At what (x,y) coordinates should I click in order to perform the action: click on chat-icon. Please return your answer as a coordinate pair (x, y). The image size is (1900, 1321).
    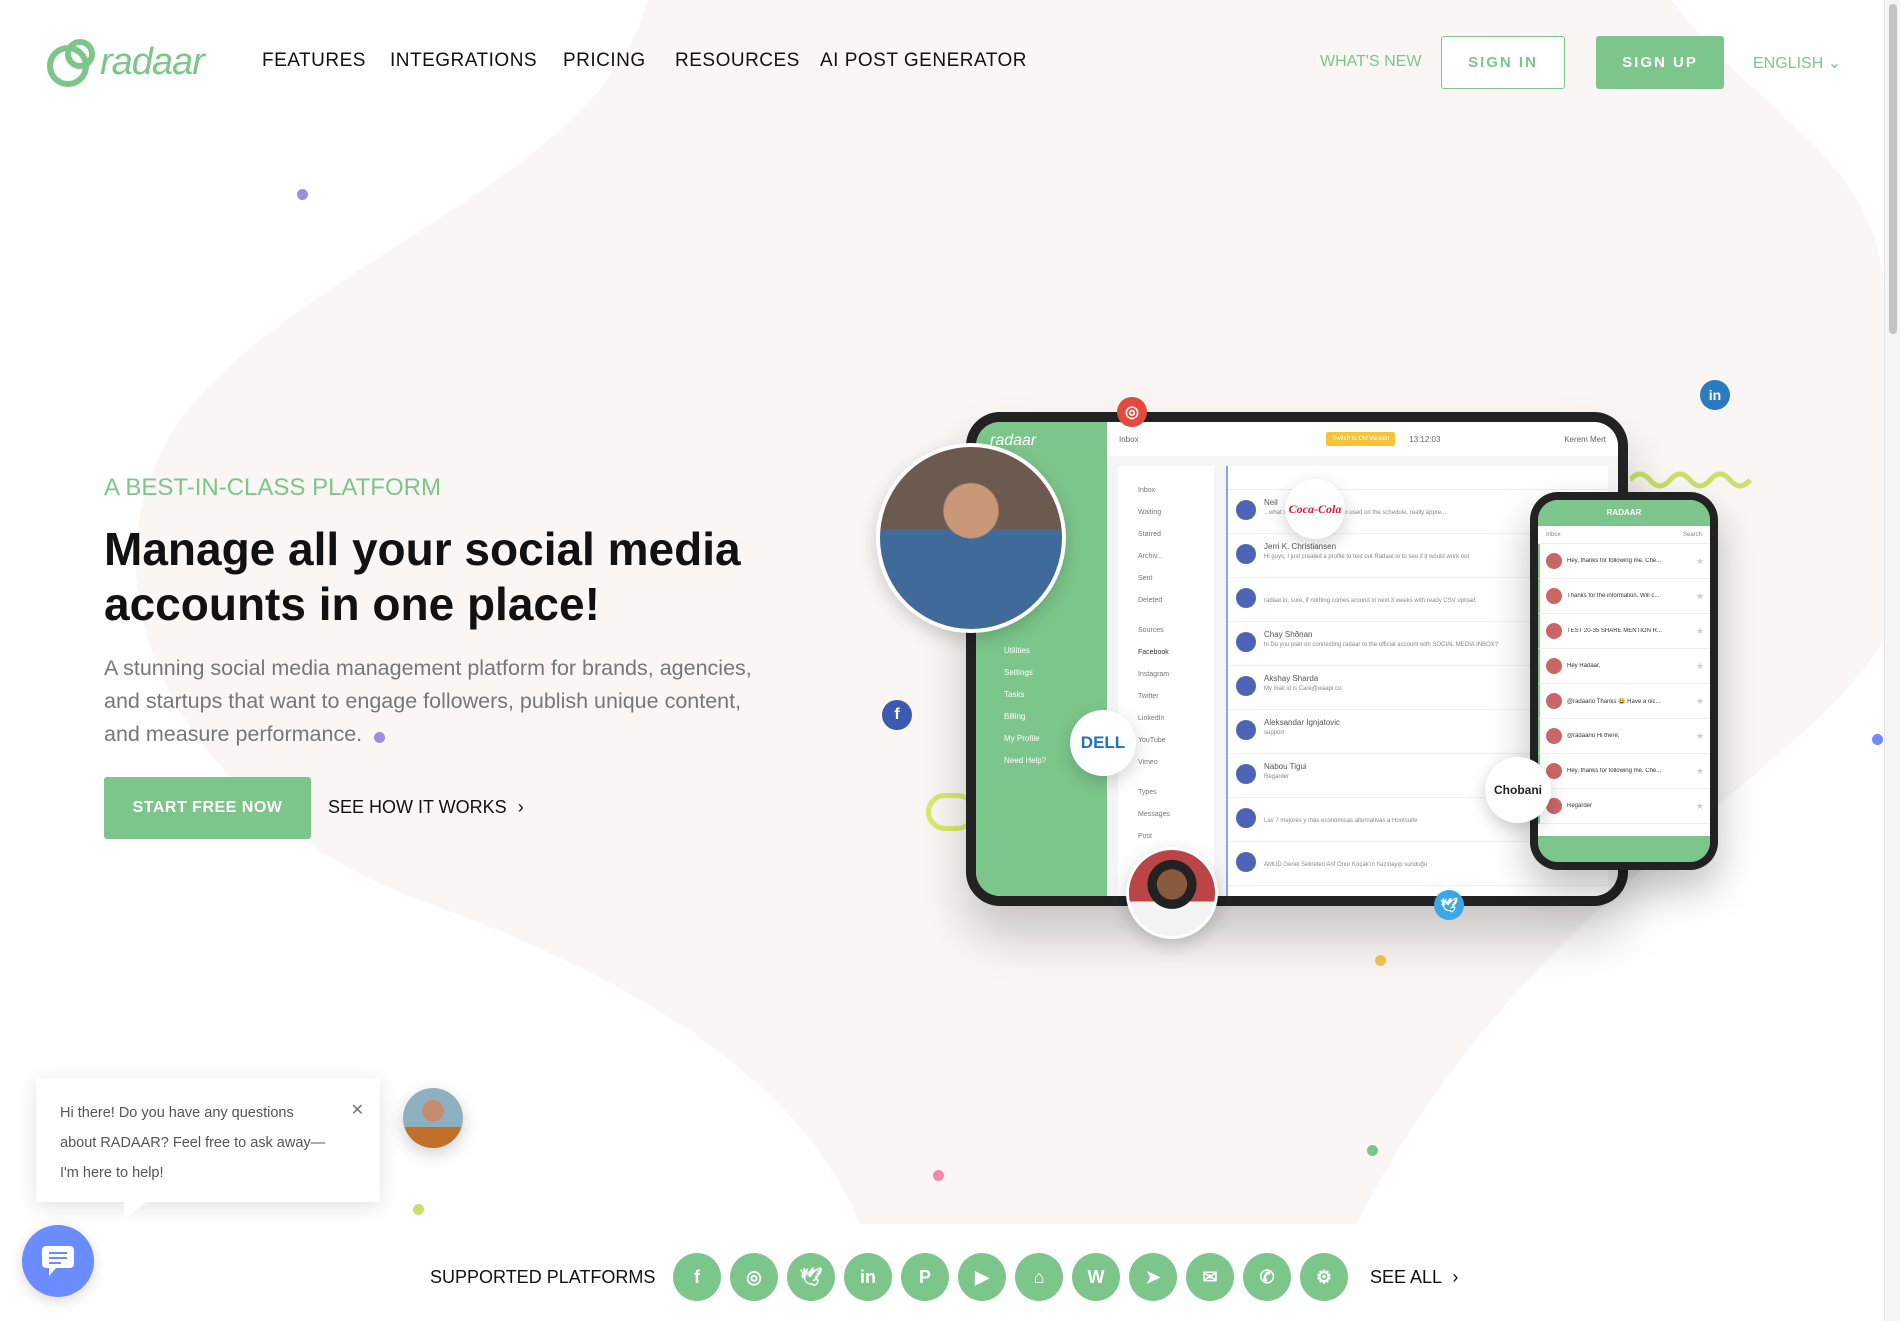
    Looking at the image, I should click on (58, 1261).